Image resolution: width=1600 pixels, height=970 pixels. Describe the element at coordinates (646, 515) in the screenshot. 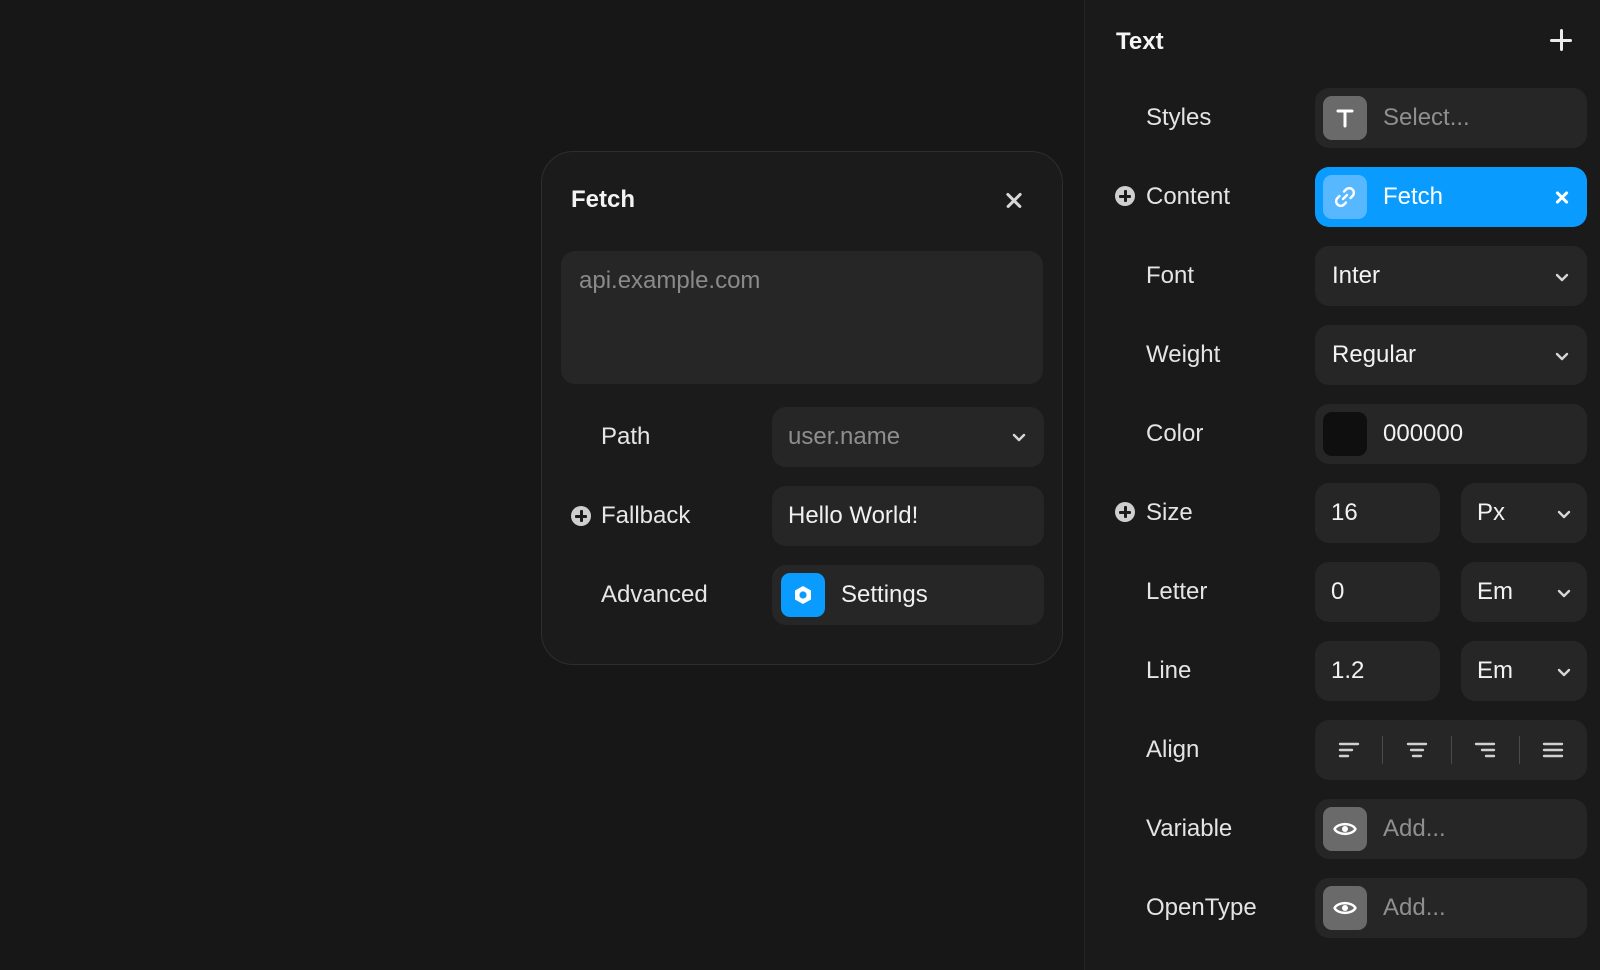

I see `fallback-label: Fallback` at that location.